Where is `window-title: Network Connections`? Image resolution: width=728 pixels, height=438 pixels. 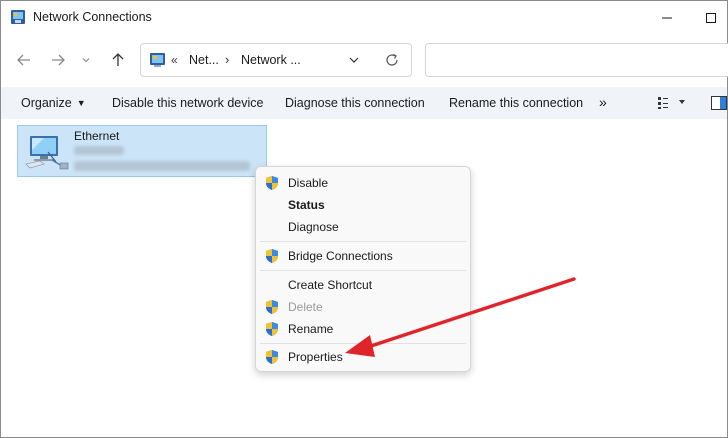 window-title: Network Connections is located at coordinates (92, 17).